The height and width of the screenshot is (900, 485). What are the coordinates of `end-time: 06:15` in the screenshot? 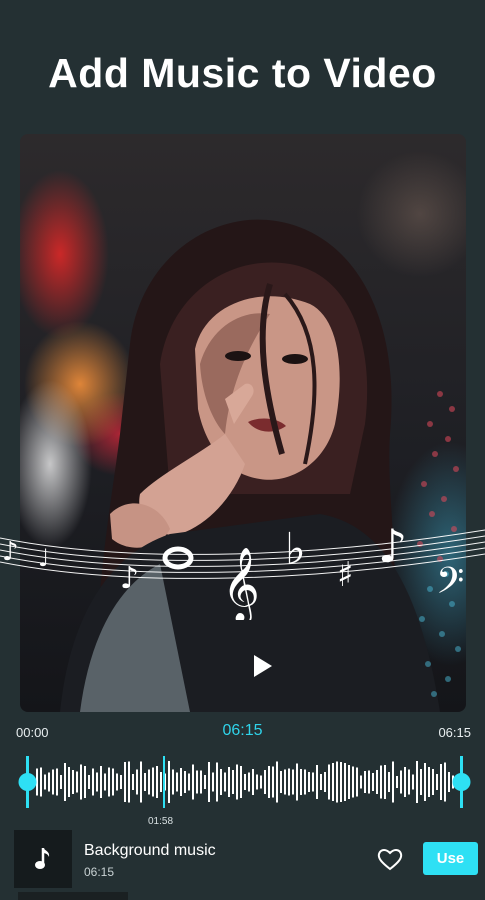 It's located at (454, 732).